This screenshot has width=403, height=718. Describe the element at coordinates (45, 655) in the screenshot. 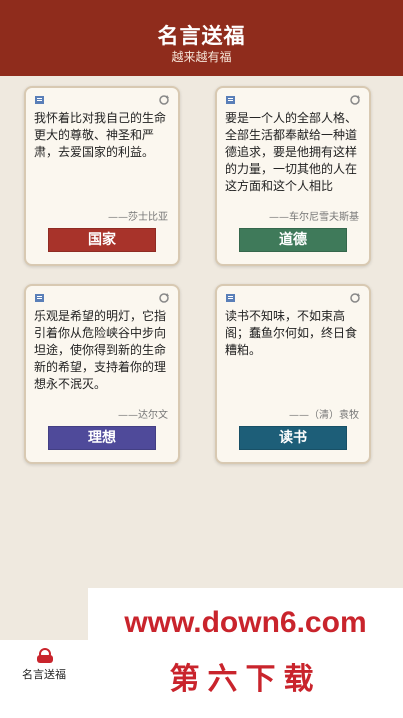

I see `app-icon` at that location.